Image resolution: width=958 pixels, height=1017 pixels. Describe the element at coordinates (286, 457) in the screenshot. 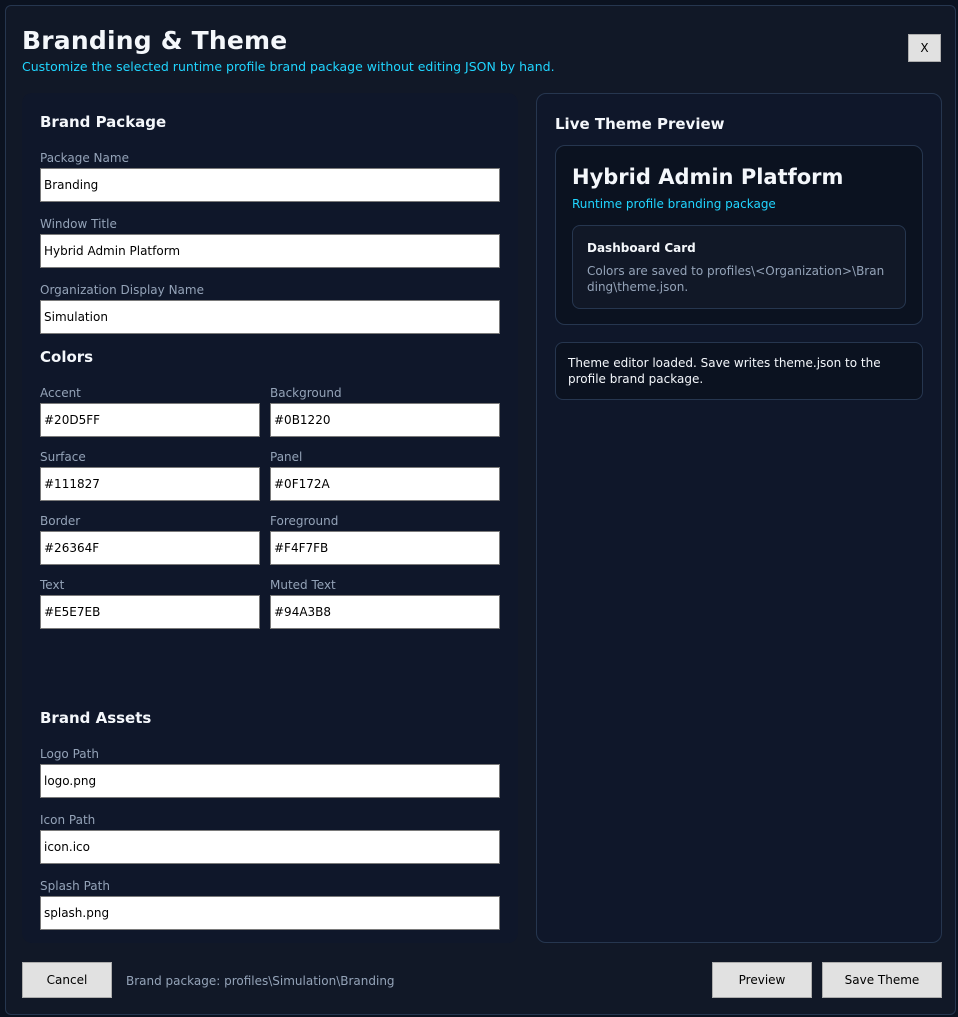

I see `panel-label: Panel` at that location.